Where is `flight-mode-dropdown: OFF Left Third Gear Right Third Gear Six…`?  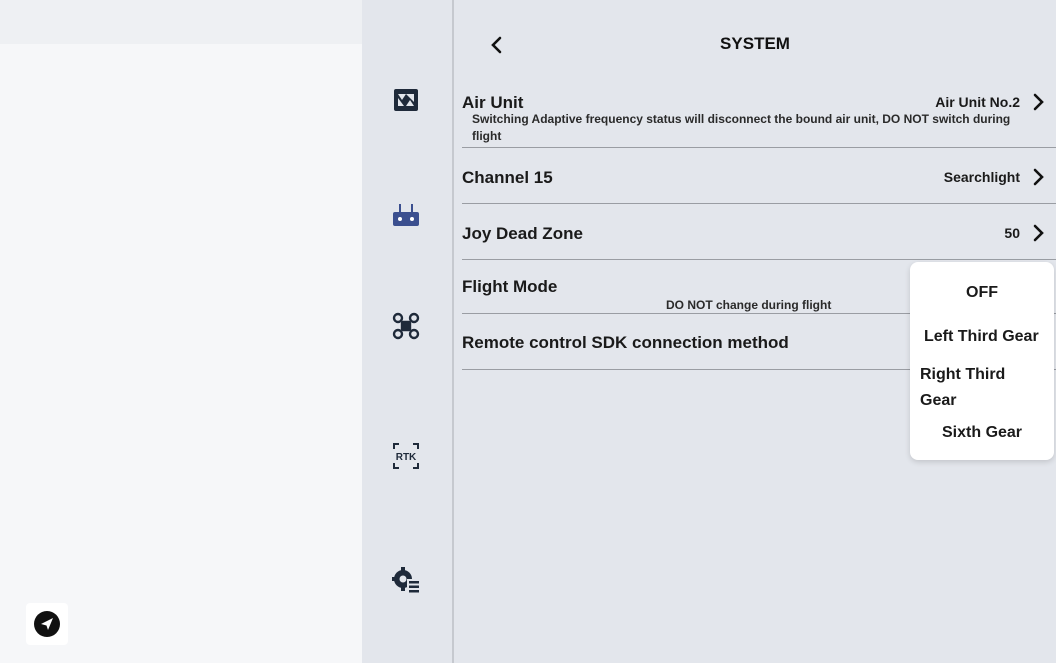 flight-mode-dropdown: OFF Left Third Gear Right Third Gear Six… is located at coordinates (982, 361).